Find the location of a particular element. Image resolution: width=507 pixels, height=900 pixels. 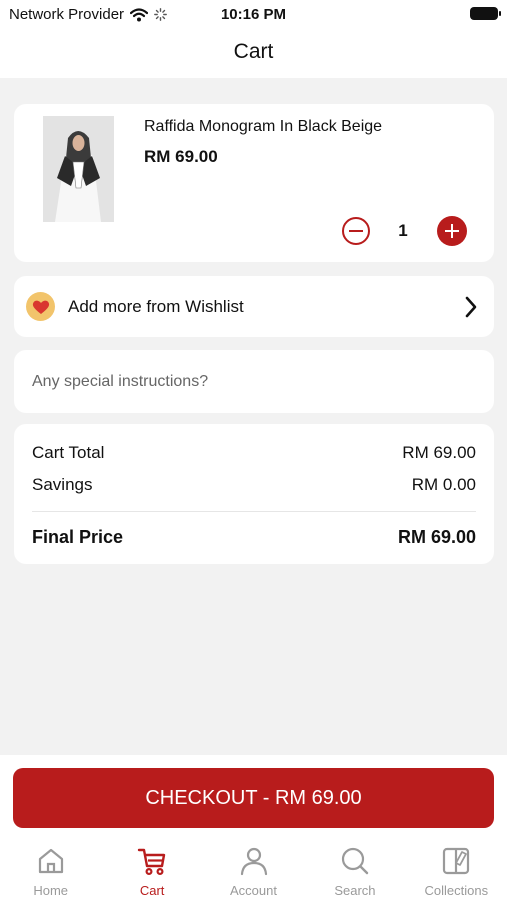

tab-account: Account is located at coordinates (253, 871).